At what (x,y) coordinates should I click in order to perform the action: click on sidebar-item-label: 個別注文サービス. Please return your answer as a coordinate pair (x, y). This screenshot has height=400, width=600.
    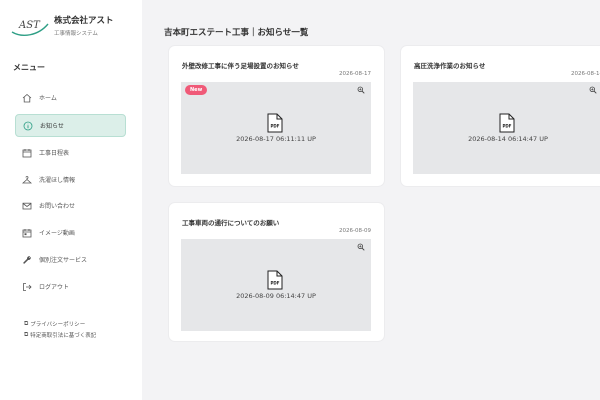
    Looking at the image, I should click on (63, 260).